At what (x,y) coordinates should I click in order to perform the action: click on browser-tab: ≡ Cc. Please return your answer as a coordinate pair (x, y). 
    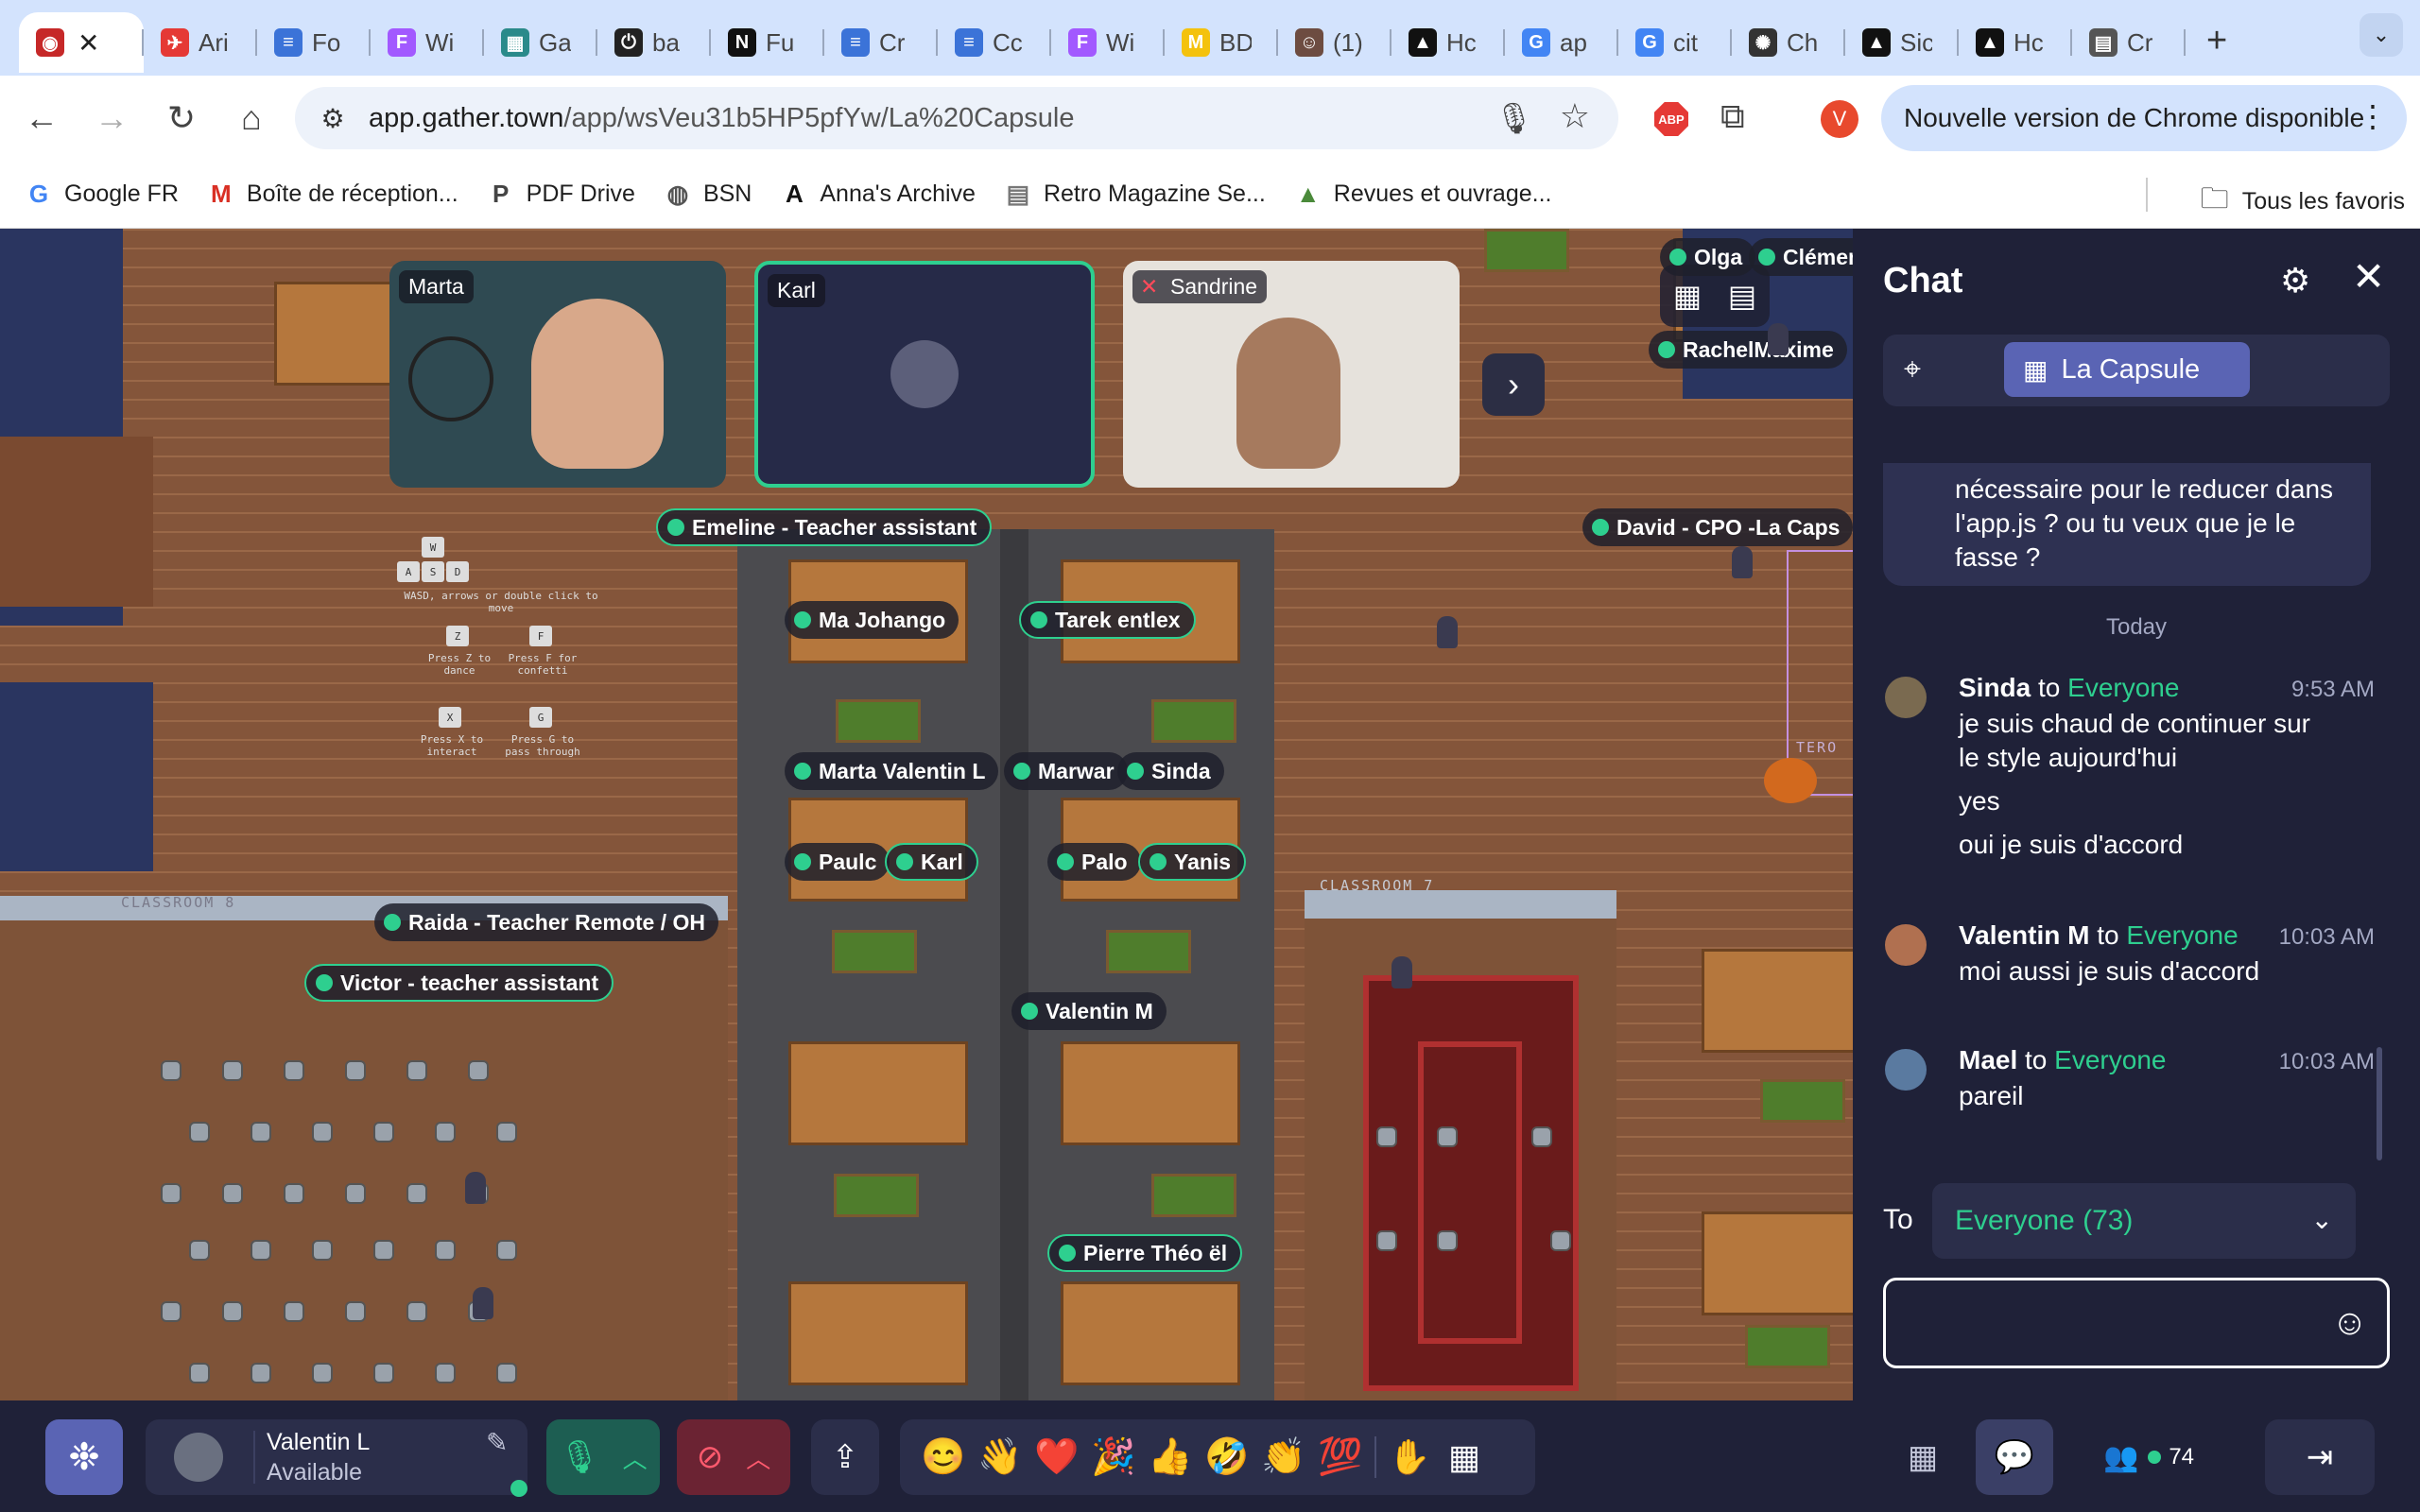
    Looking at the image, I should click on (994, 42).